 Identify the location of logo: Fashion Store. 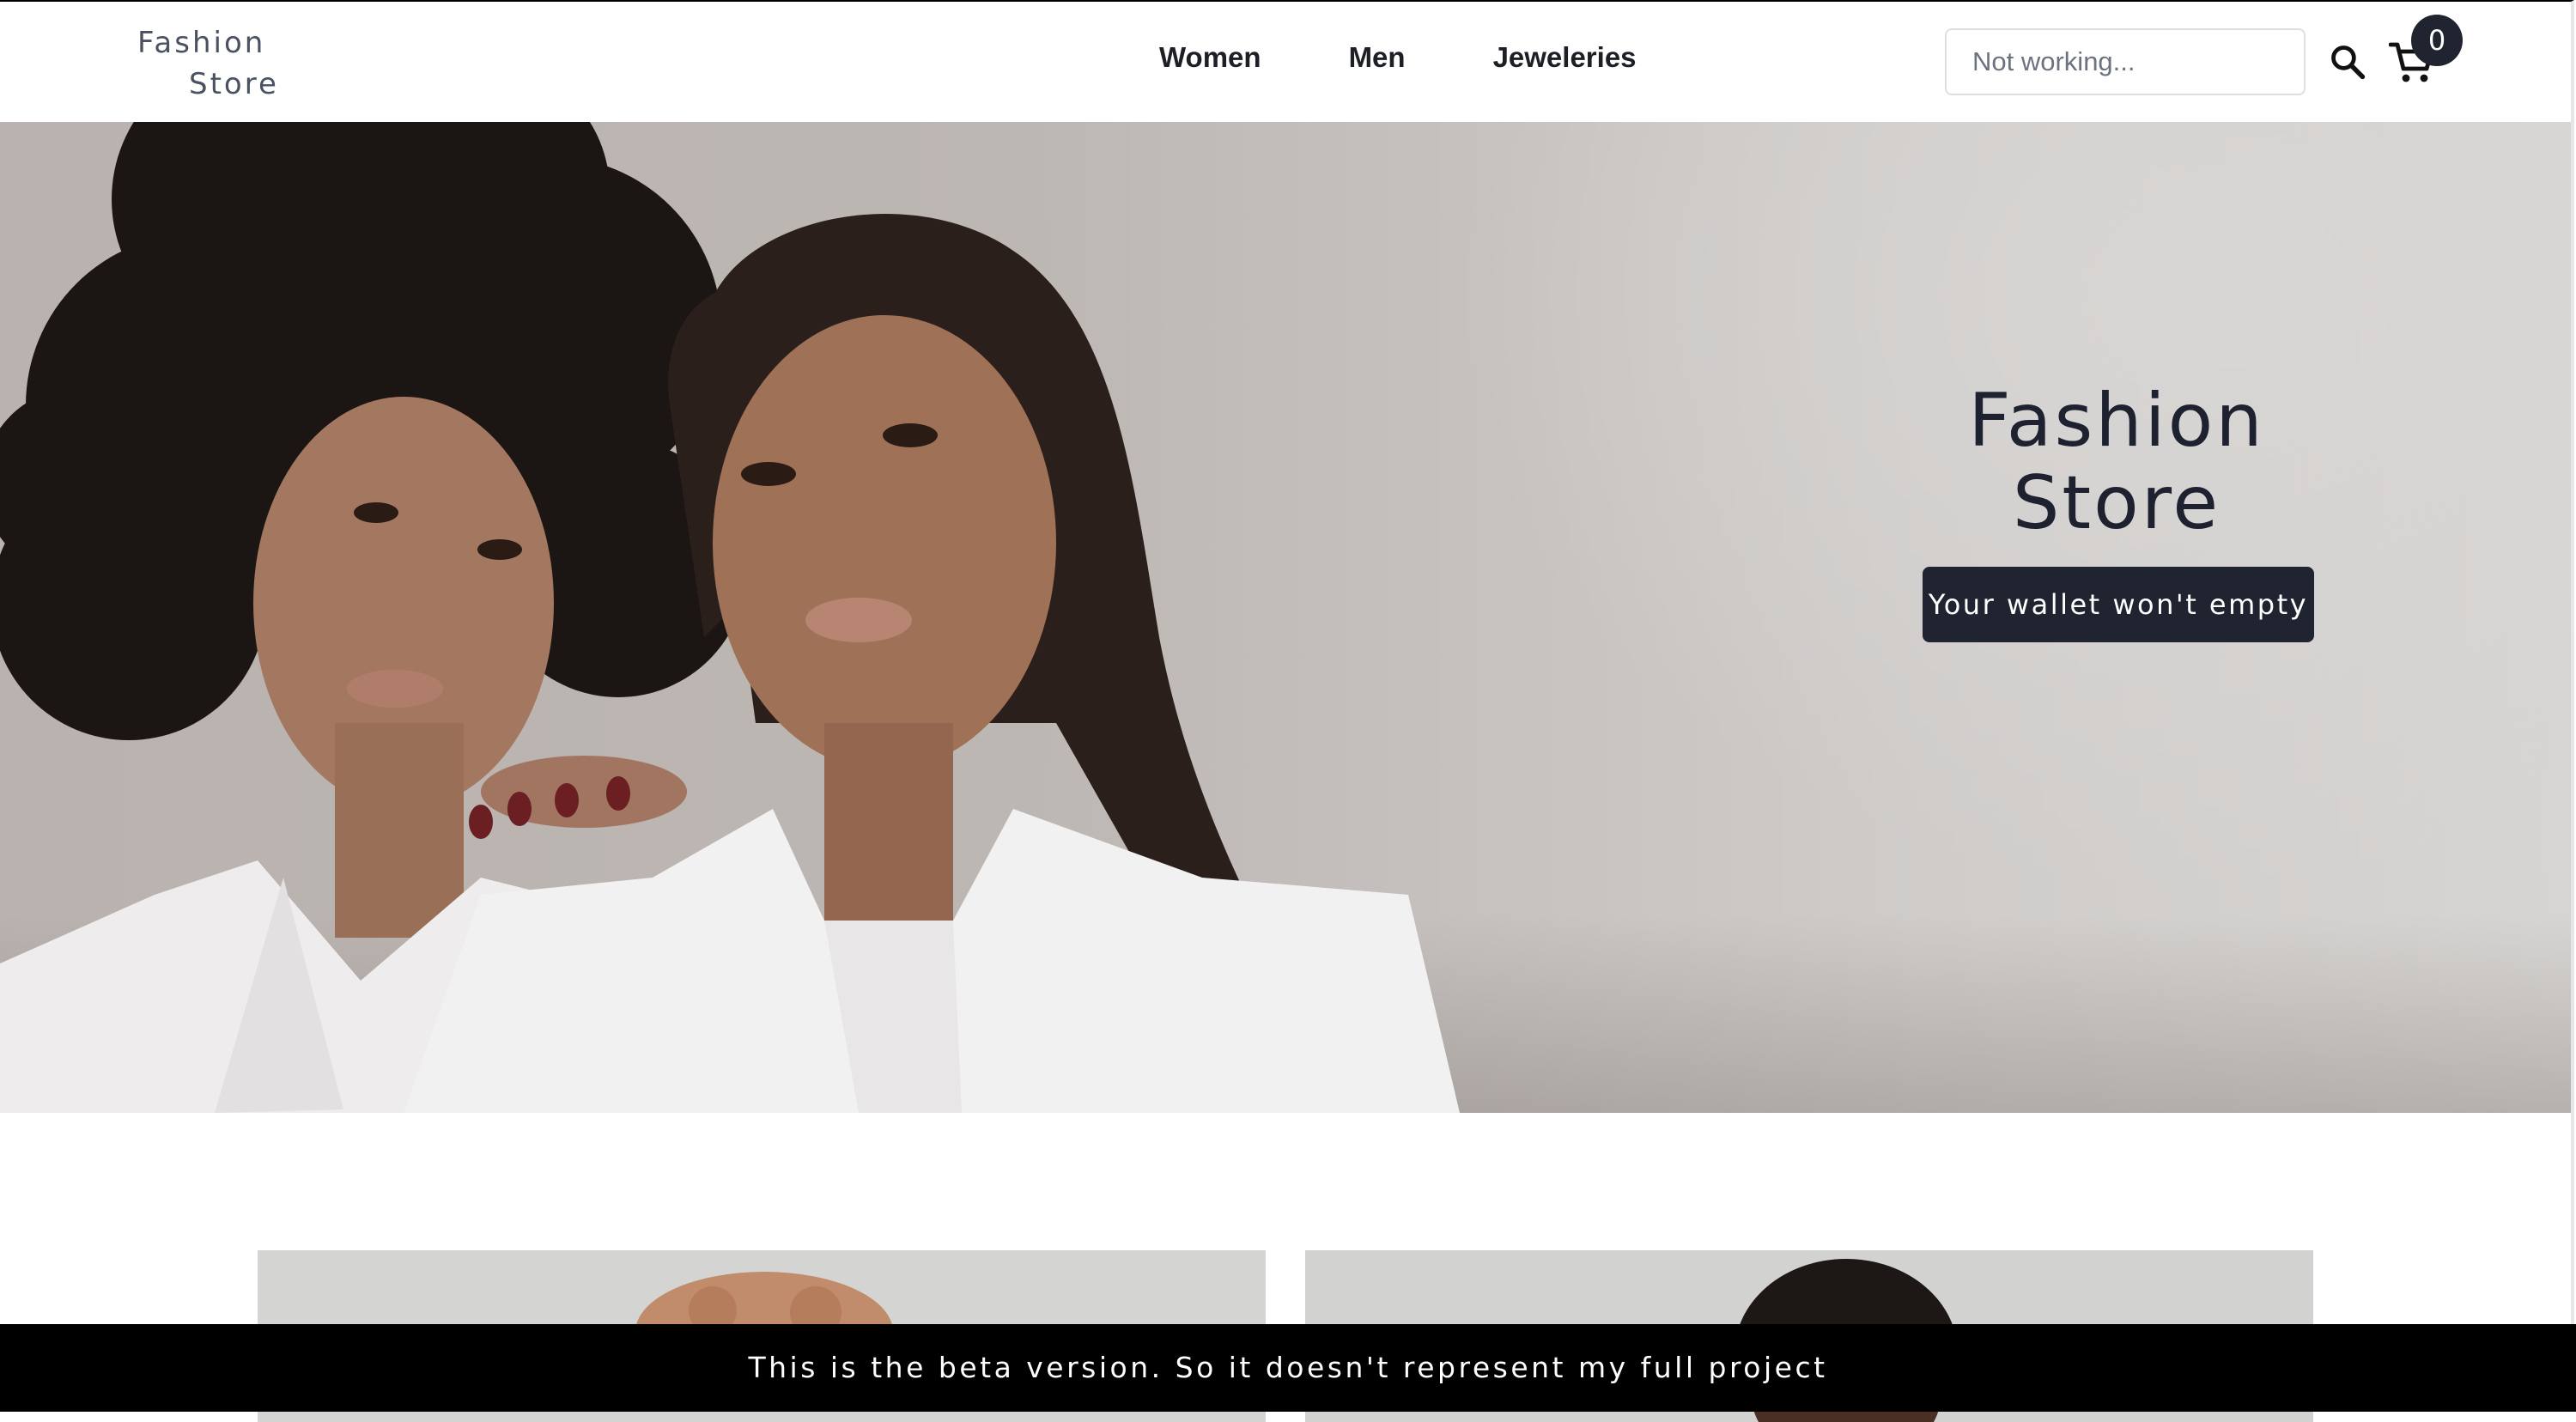
(223, 63).